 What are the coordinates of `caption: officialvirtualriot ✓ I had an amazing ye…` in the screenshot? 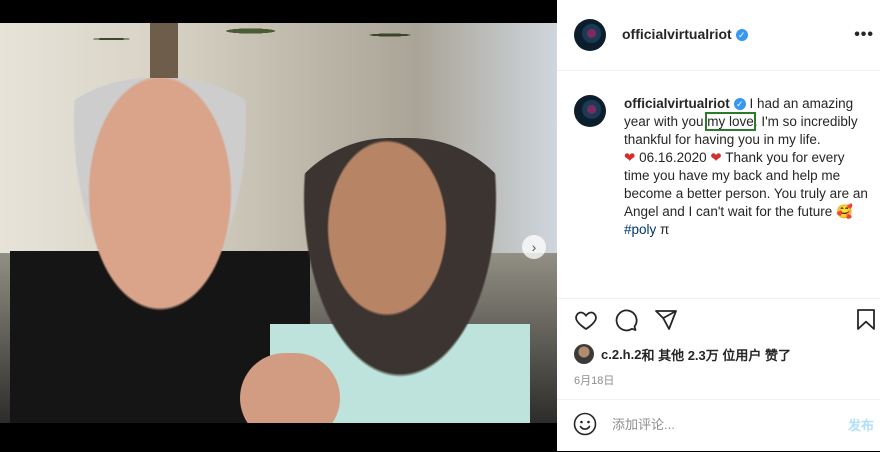 It's located at (746, 167).